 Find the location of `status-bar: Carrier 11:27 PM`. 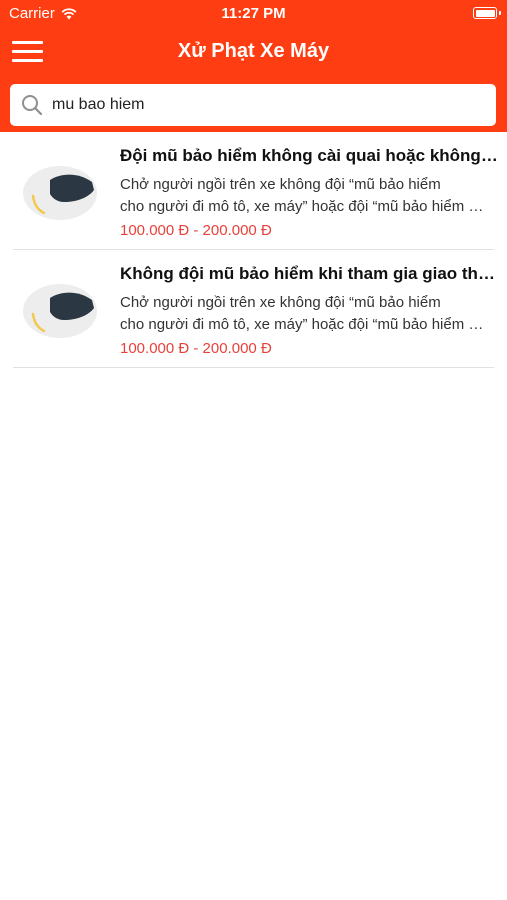

status-bar: Carrier 11:27 PM is located at coordinates (253, 14).